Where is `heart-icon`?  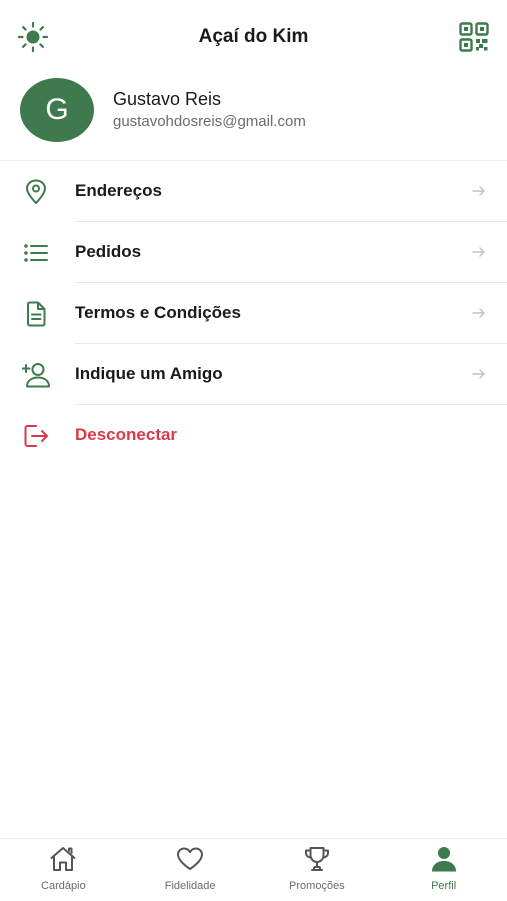
heart-icon is located at coordinates (190, 859).